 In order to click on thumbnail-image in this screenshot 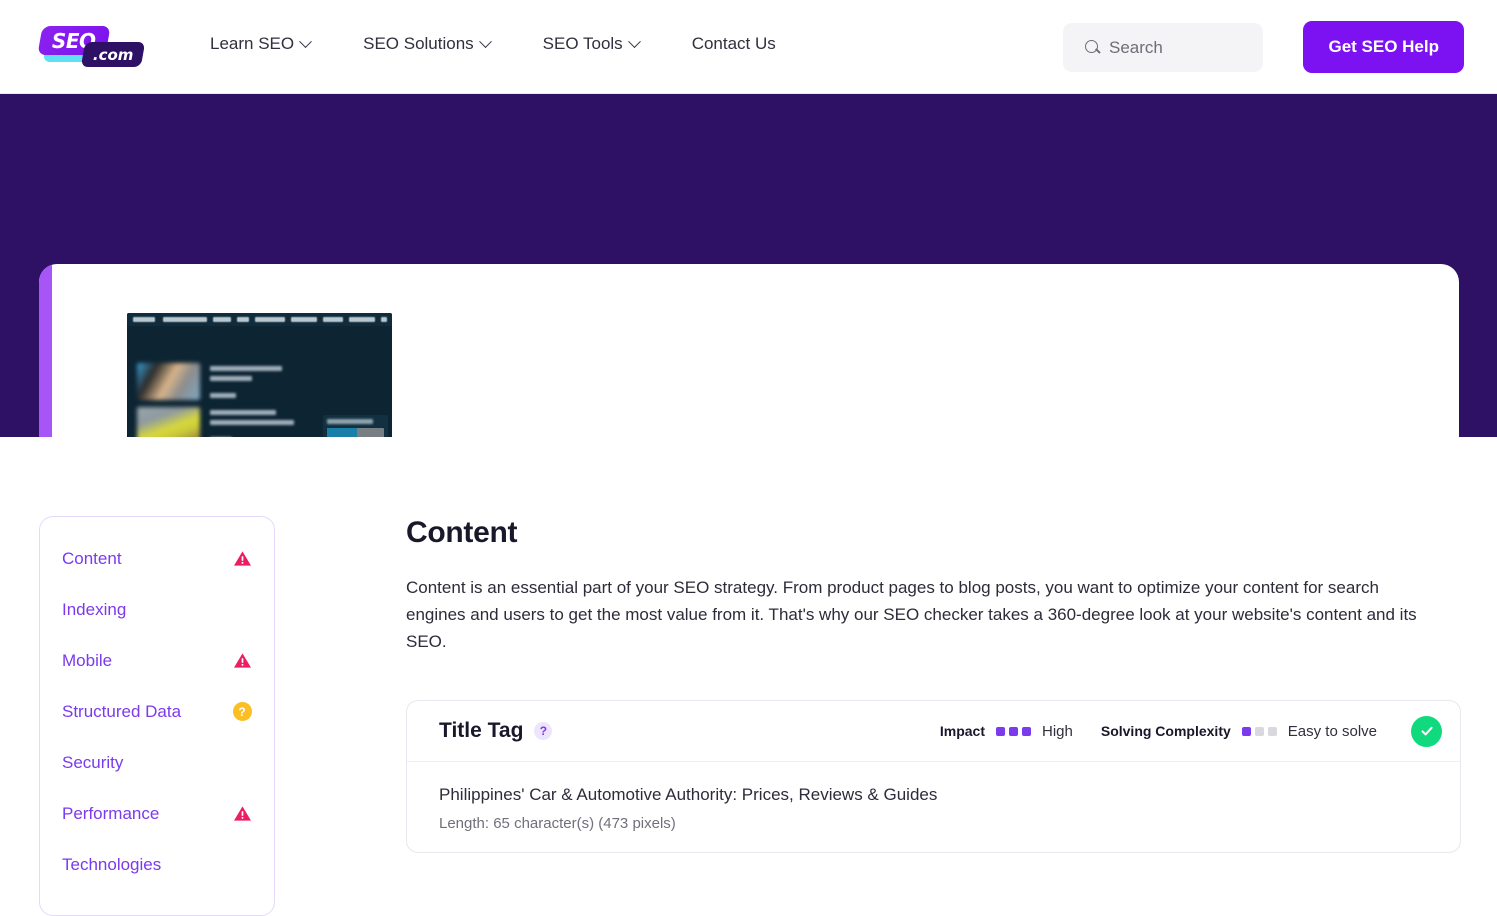, I will do `click(168, 381)`.